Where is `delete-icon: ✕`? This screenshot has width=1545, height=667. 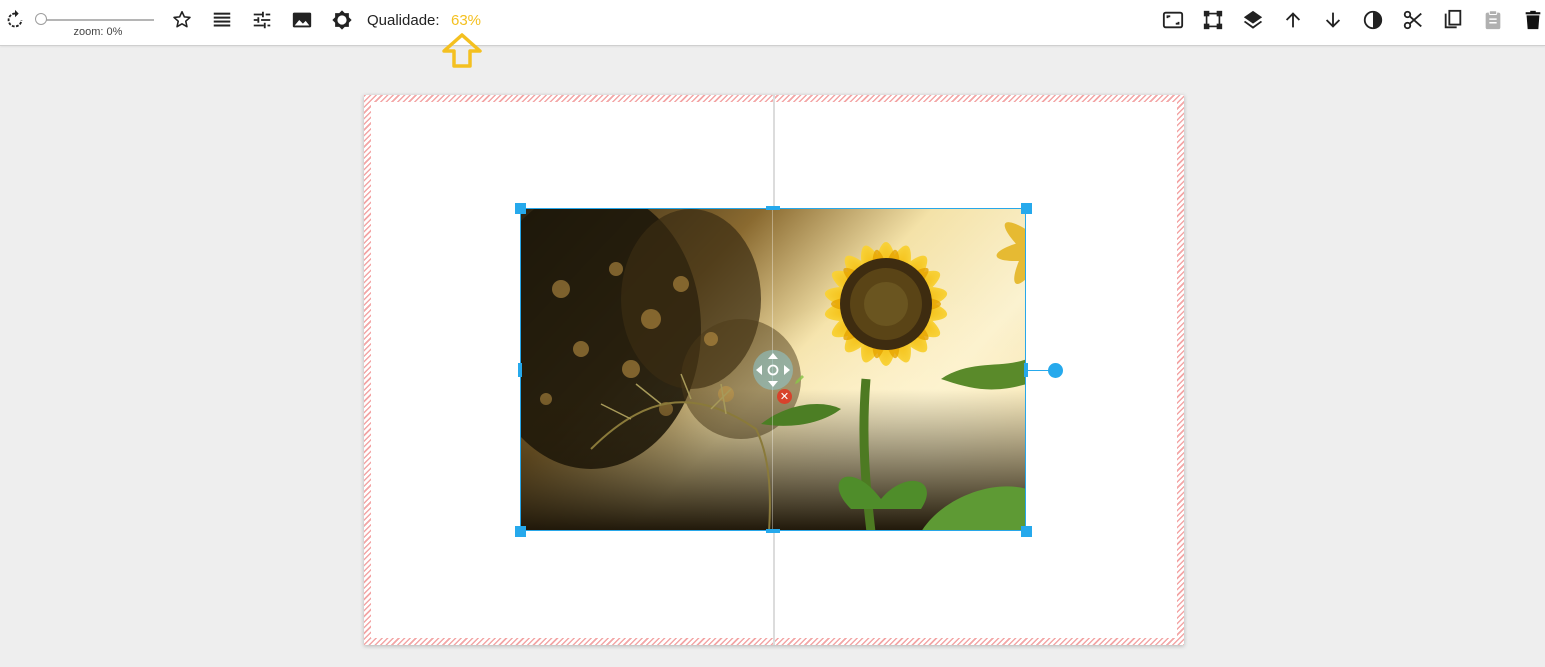
delete-icon: ✕ is located at coordinates (784, 396).